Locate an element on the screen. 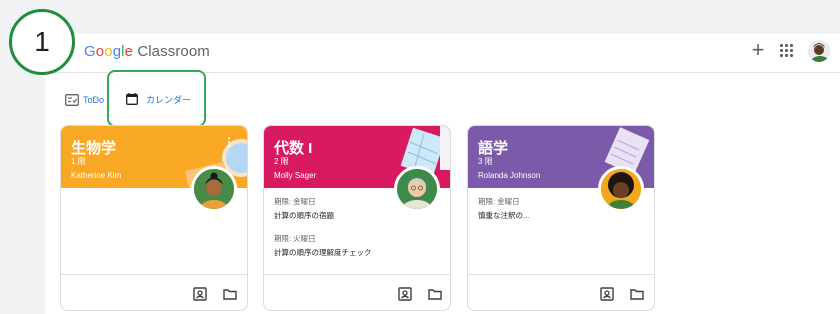  logo-letter: g is located at coordinates (117, 51).